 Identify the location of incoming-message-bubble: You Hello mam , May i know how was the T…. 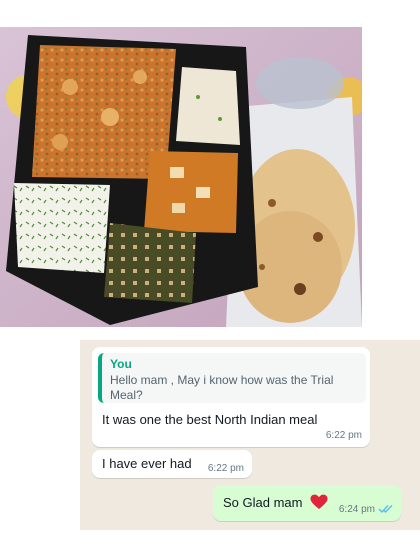
(231, 397).